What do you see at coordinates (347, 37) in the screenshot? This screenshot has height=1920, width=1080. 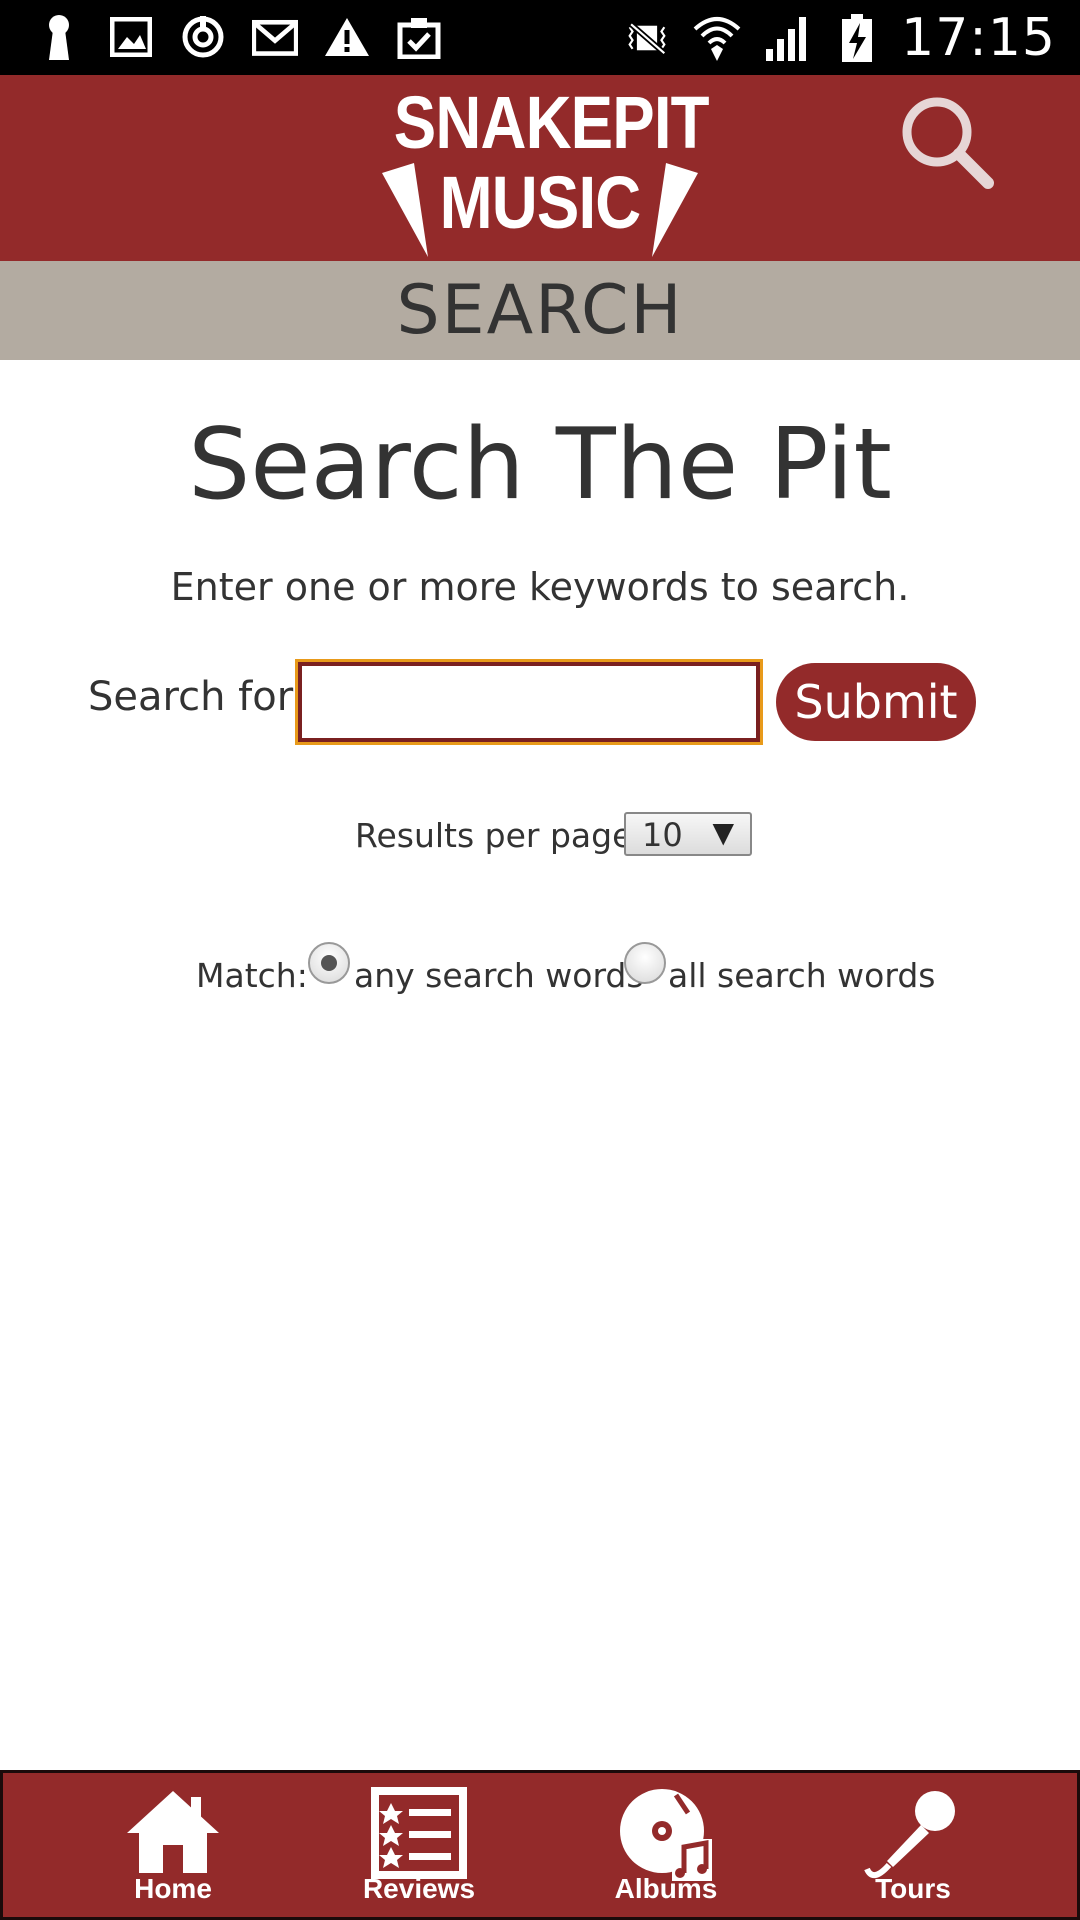 I see `warning-icon` at bounding box center [347, 37].